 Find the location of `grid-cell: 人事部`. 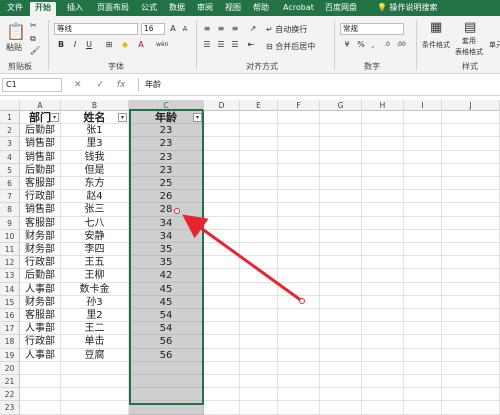

grid-cell: 人事部 is located at coordinates (40, 329).